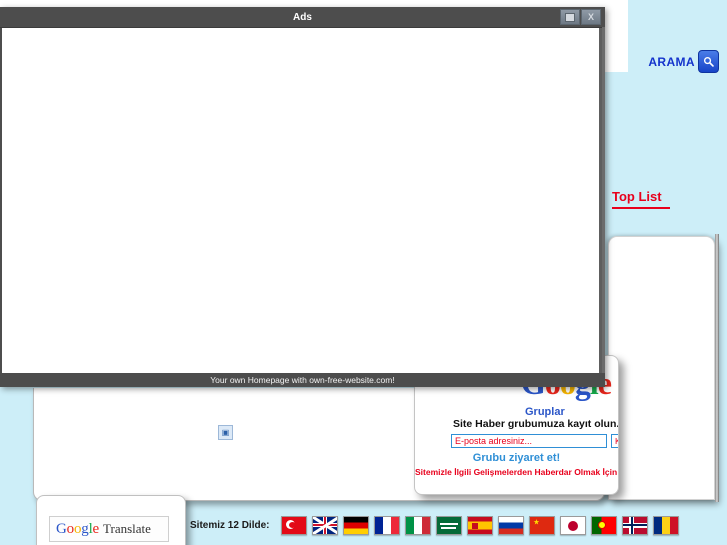  Describe the element at coordinates (635, 525) in the screenshot. I see `norway-flag` at that location.